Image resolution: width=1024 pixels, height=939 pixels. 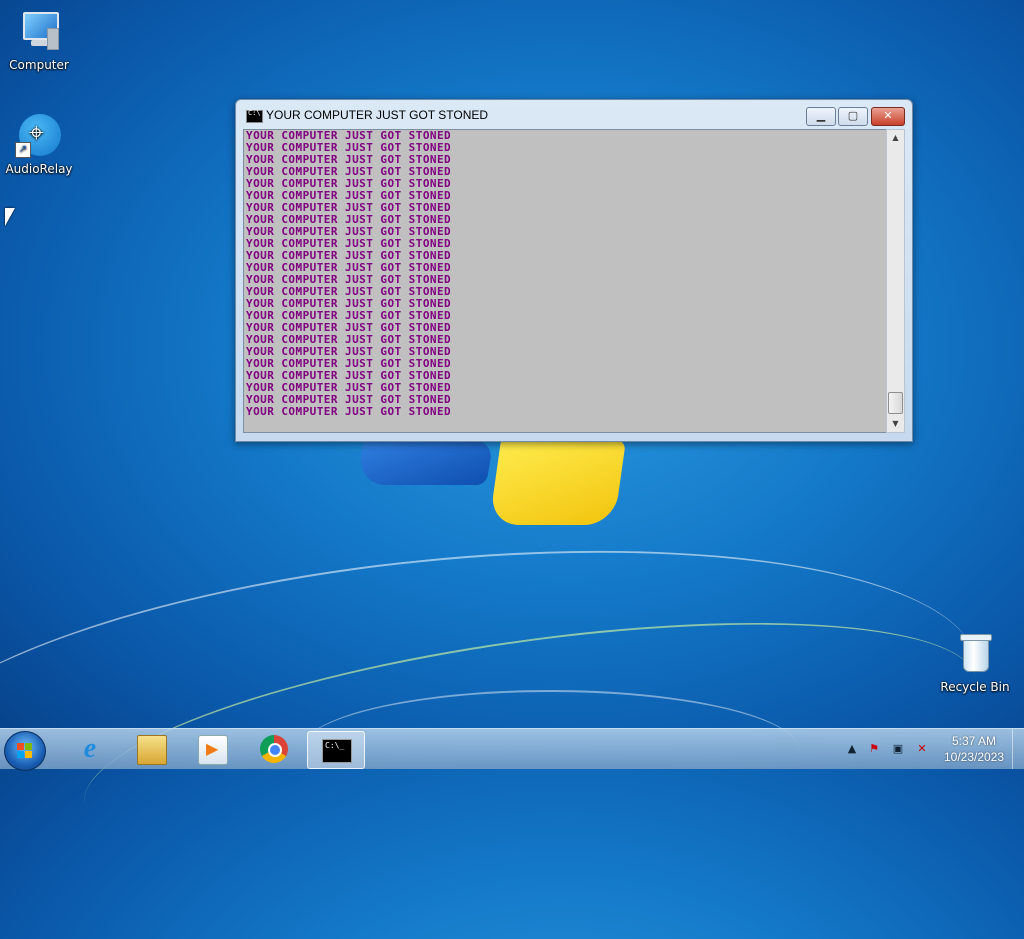 I want to click on window-titlebar: YOUR COMPUTER JUST GOT STONED ▁ ▢ ✕, so click(x=574, y=114).